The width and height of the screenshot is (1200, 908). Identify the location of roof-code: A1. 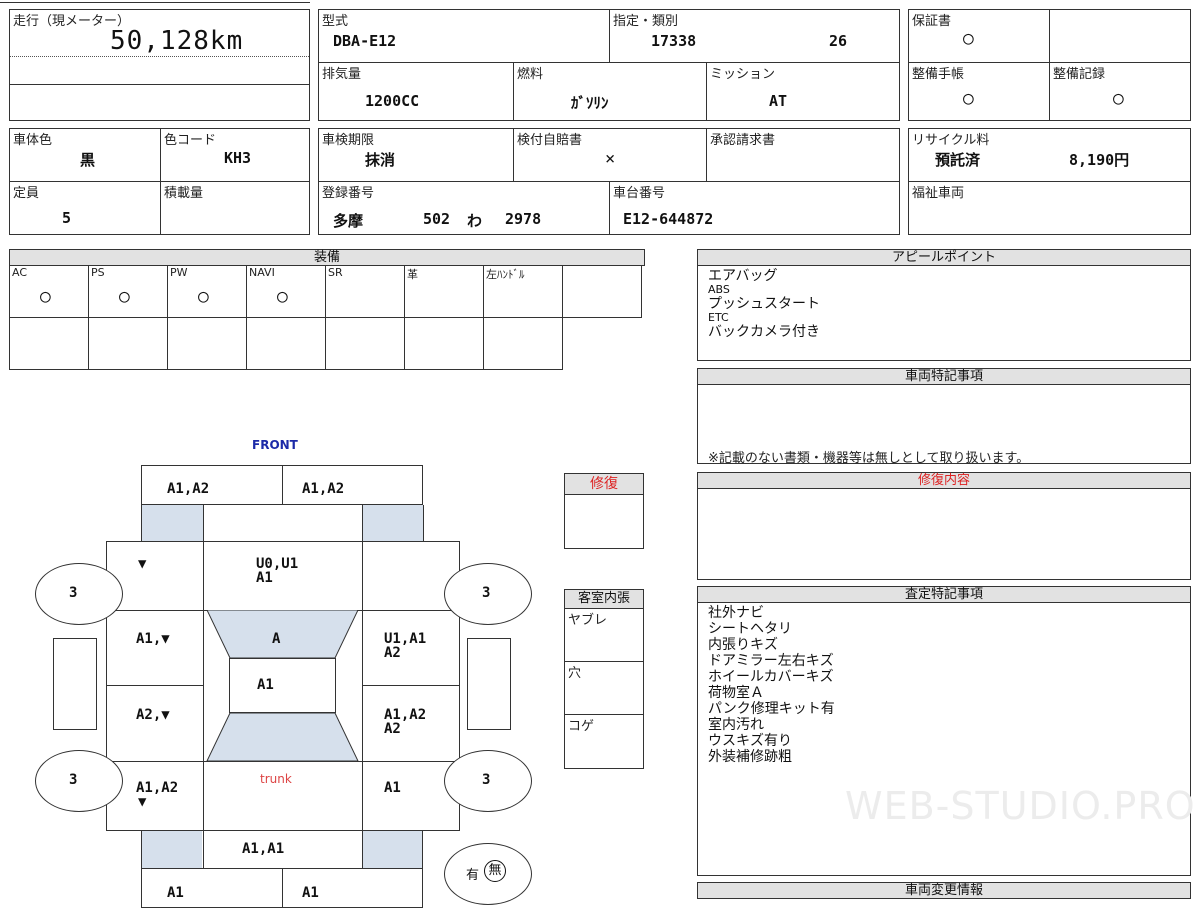
(265, 685).